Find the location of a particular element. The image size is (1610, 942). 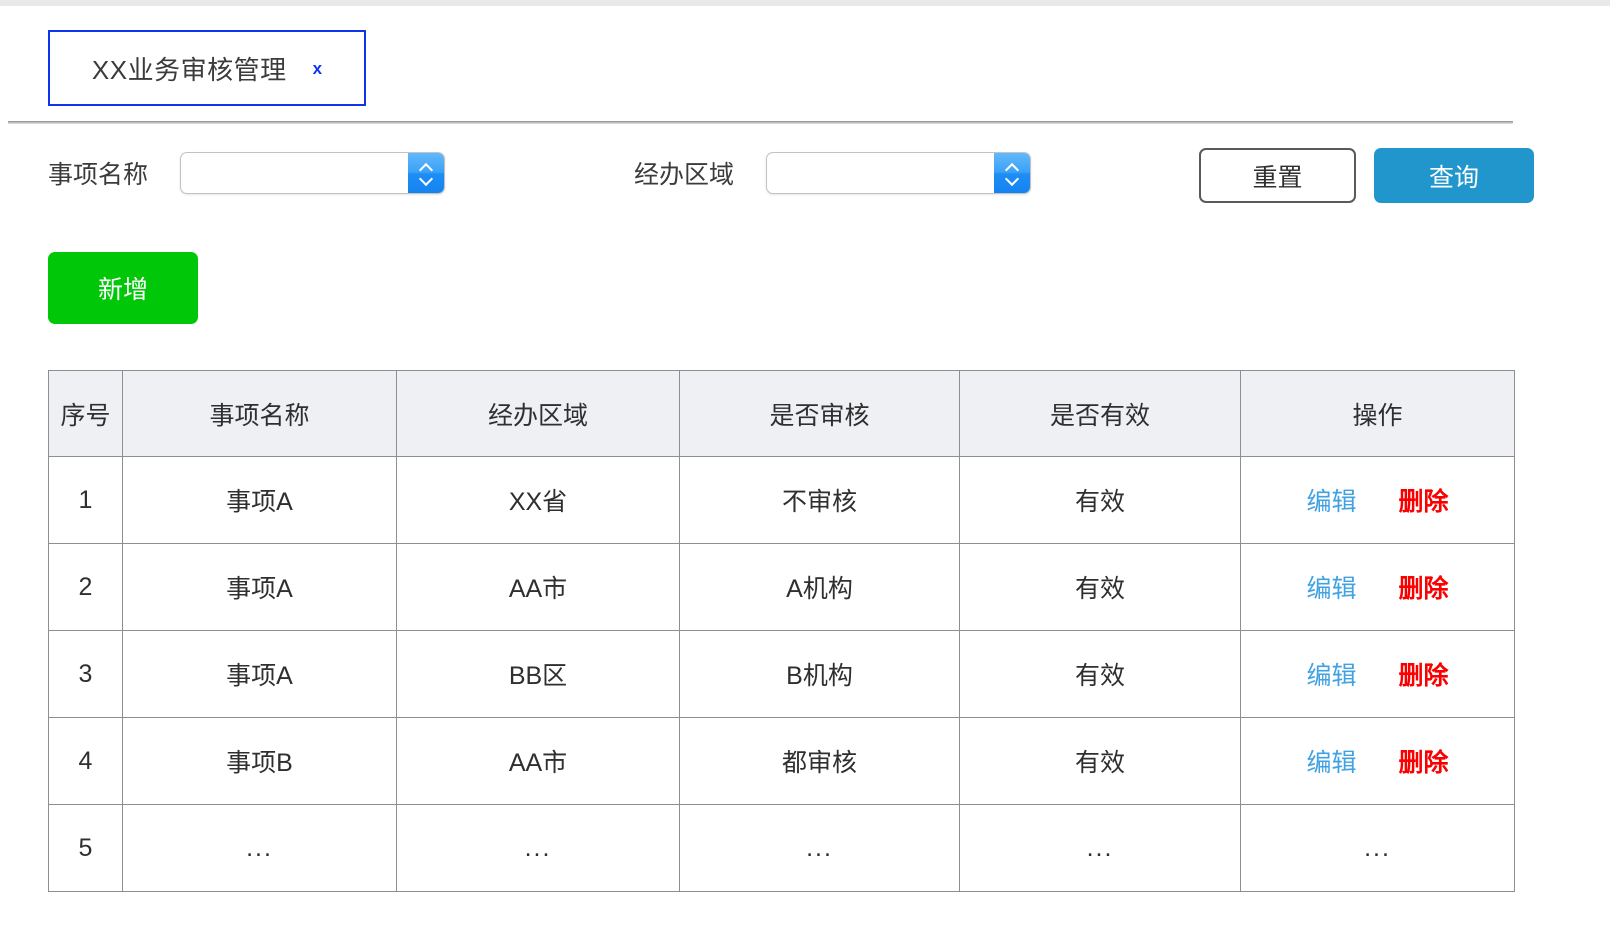

cell-audit: 都审核 is located at coordinates (819, 761).